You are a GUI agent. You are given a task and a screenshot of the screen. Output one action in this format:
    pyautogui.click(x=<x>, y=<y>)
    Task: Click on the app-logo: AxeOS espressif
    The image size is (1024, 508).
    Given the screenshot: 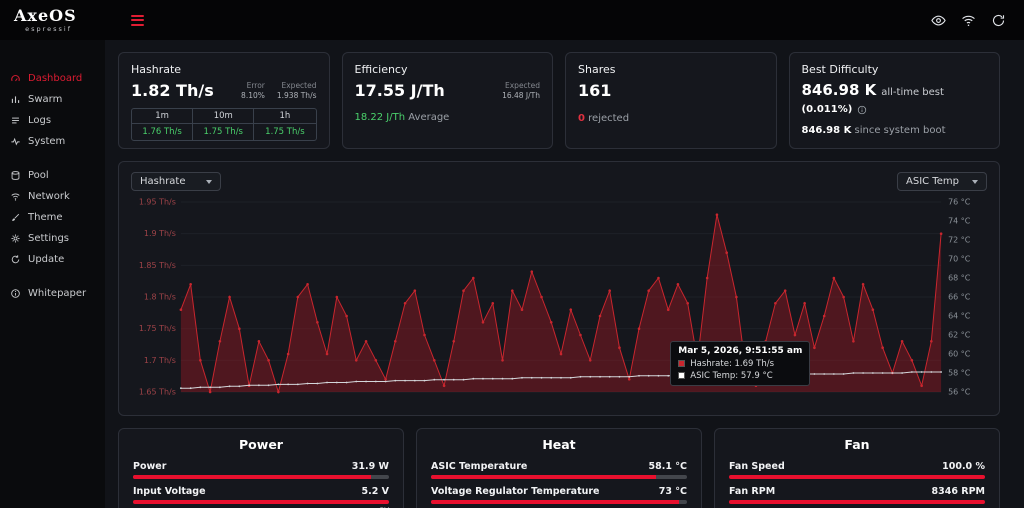 What is the action you would take?
    pyautogui.click(x=52, y=19)
    